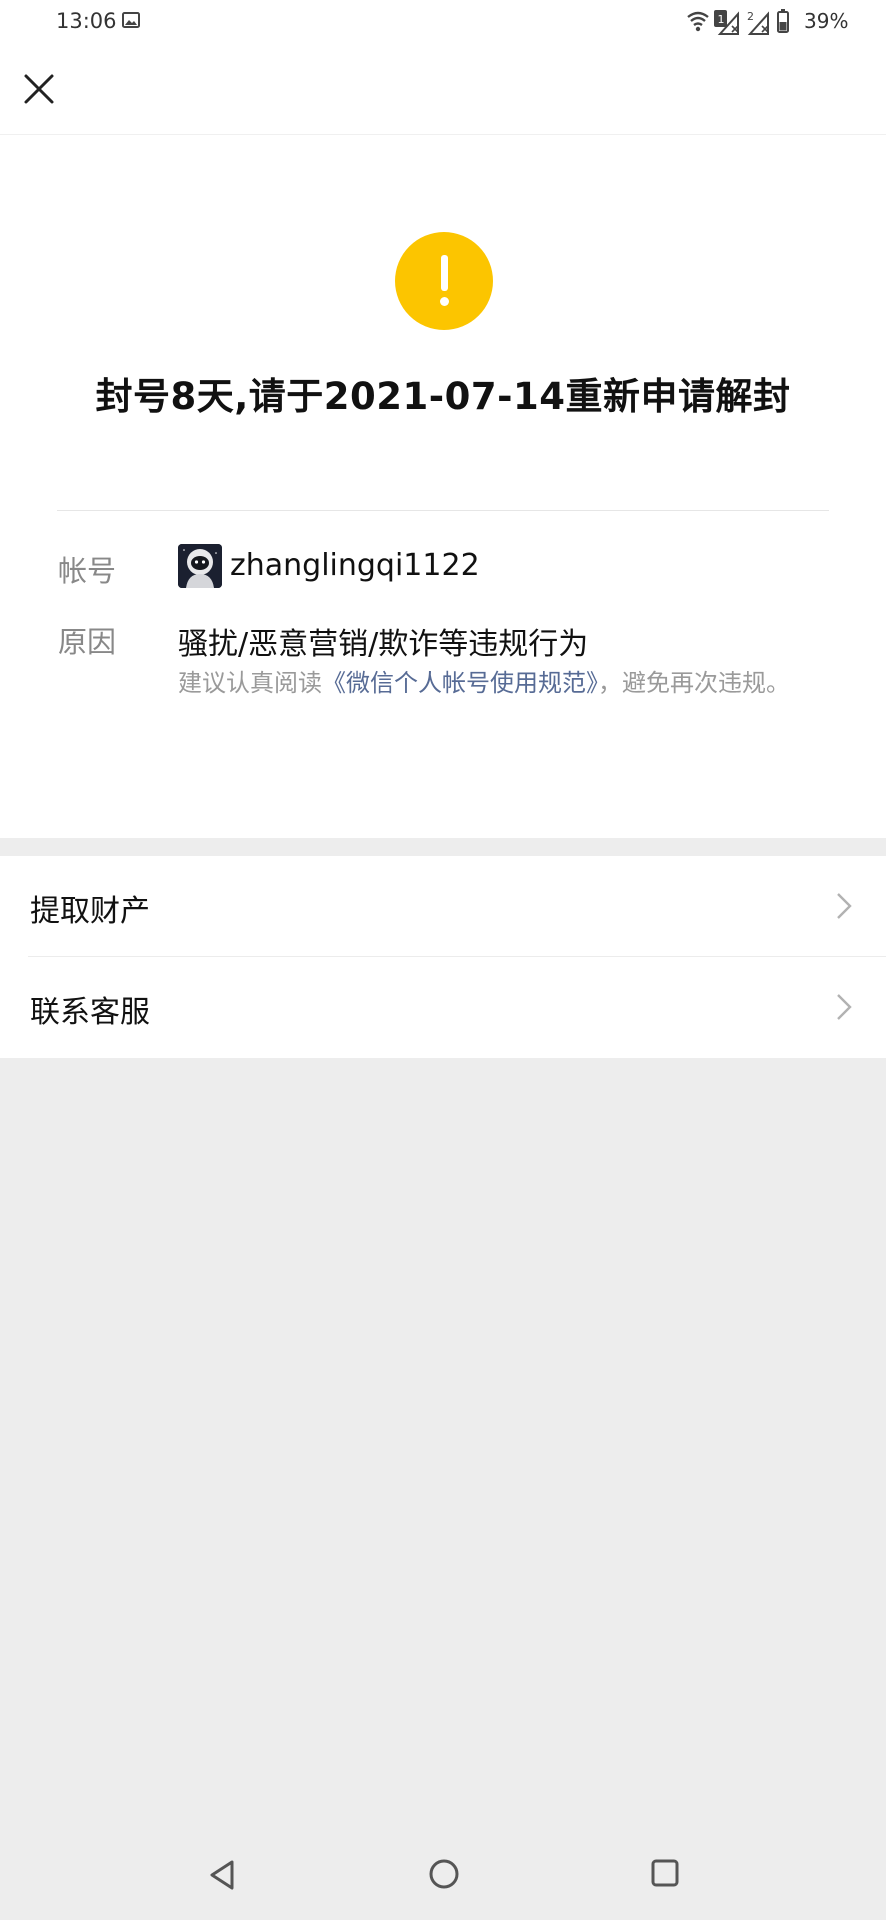 This screenshot has height=1920, width=886. Describe the element at coordinates (443, 134) in the screenshot. I see `header-divider` at that location.